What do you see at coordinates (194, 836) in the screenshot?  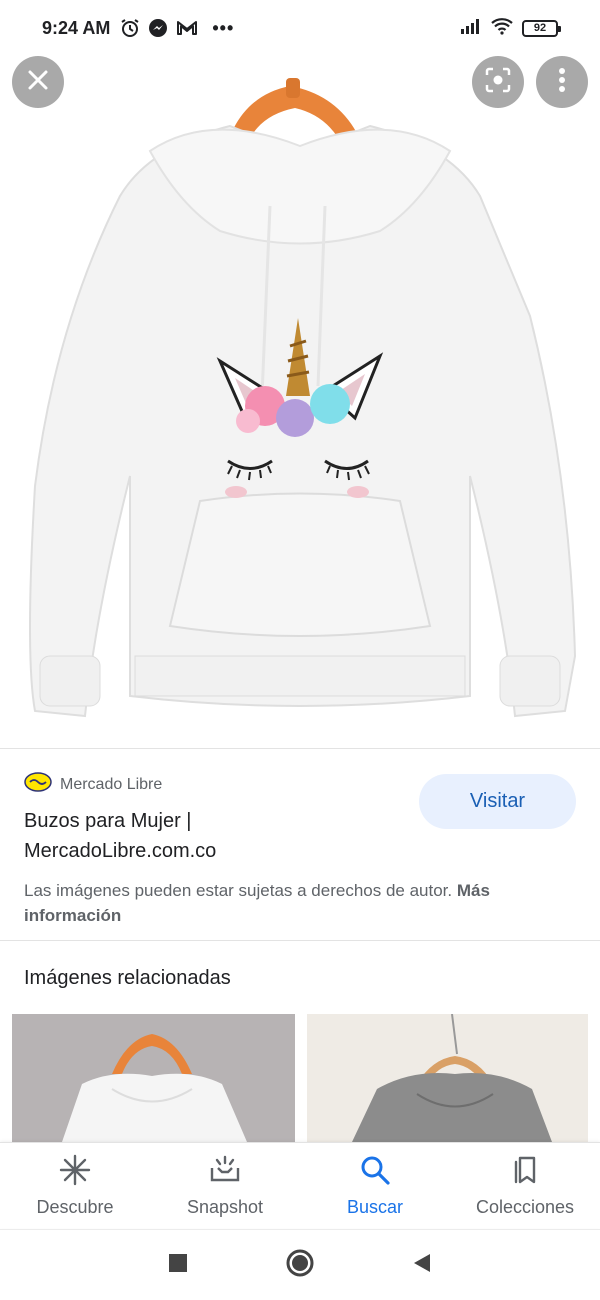 I see `result-title: Buzos para Mujer | MercadoLibre.com.co` at bounding box center [194, 836].